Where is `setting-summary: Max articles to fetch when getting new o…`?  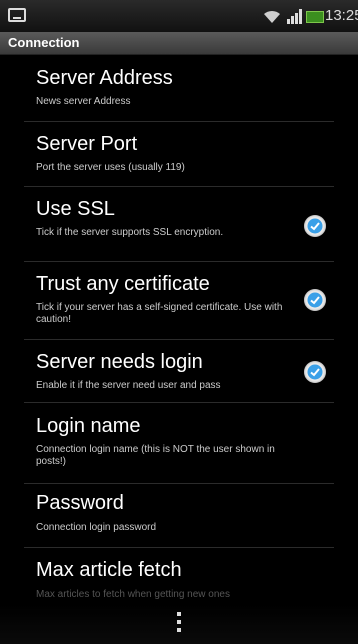 setting-summary: Max articles to fetch when getting new o… is located at coordinates (133, 594).